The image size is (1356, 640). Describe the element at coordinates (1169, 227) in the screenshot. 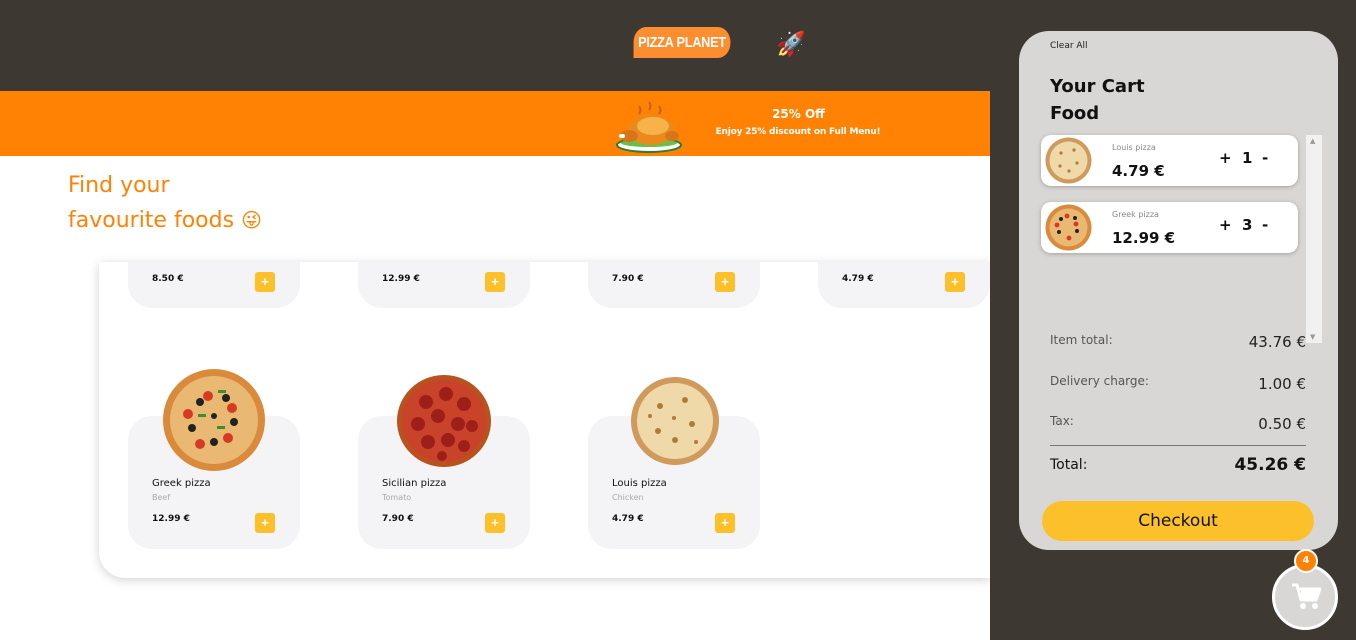

I see `cart-item: Greek pizza 12.99 € + 3 -` at that location.